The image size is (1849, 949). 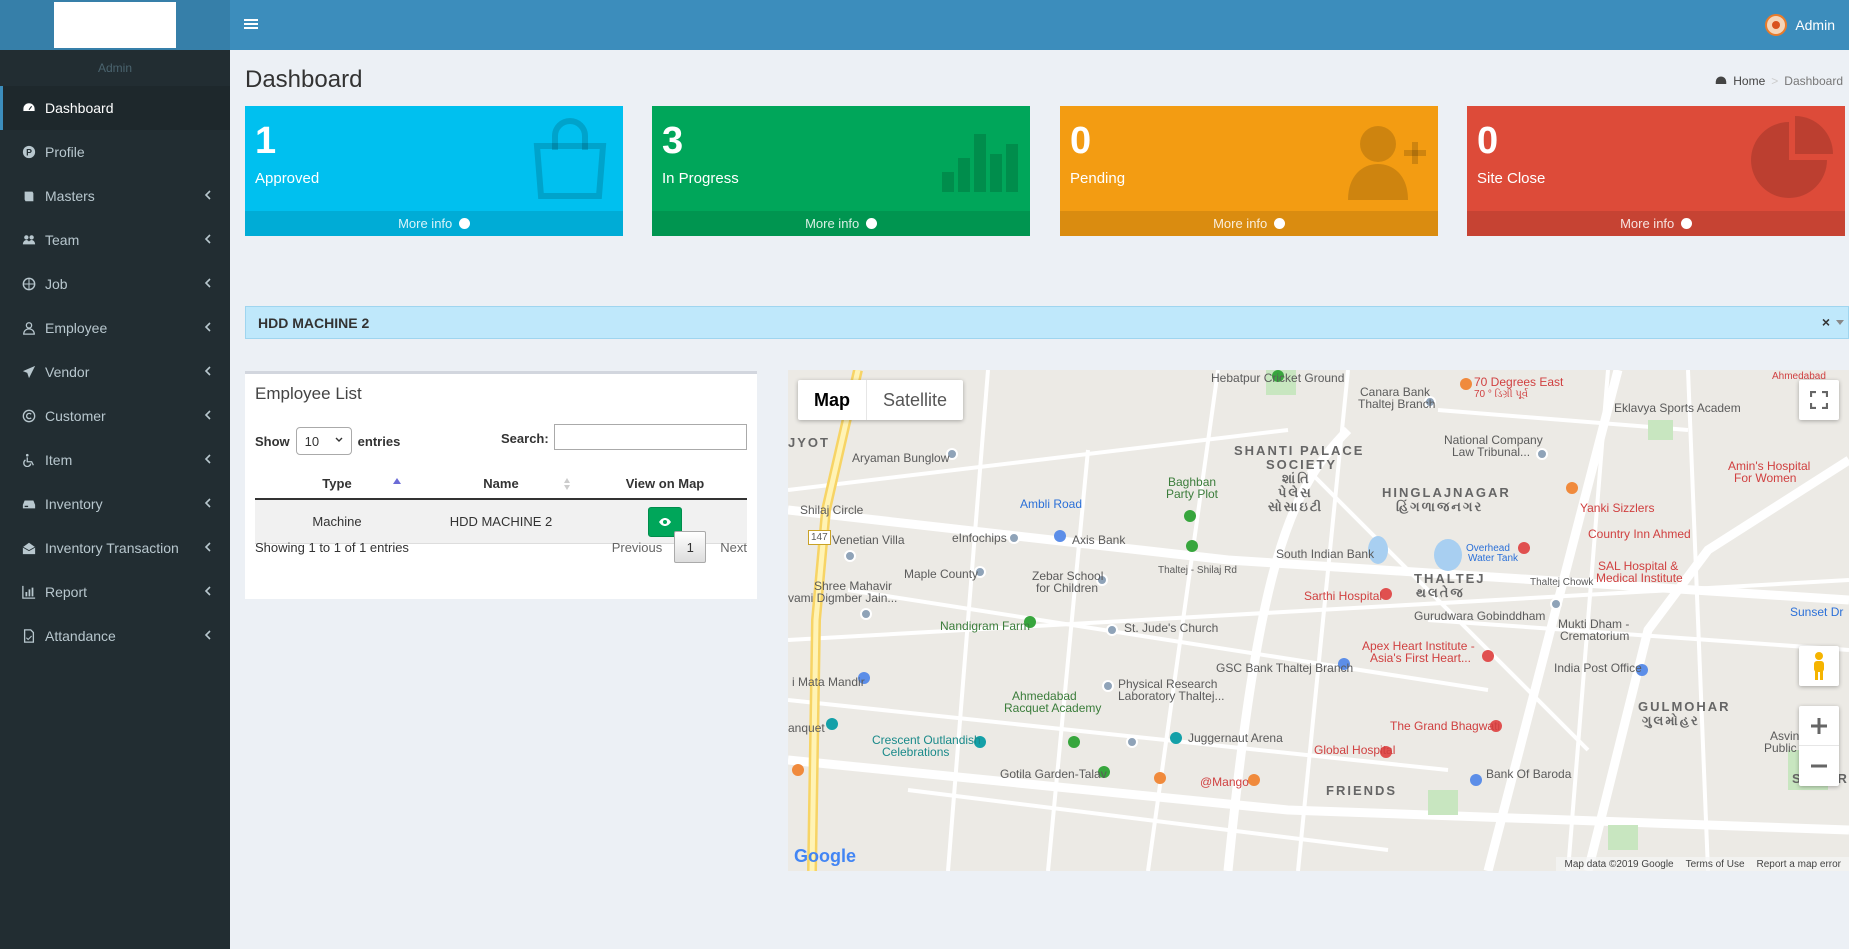 I want to click on stat-box-approved: 1 Approved More info, so click(x=434, y=171).